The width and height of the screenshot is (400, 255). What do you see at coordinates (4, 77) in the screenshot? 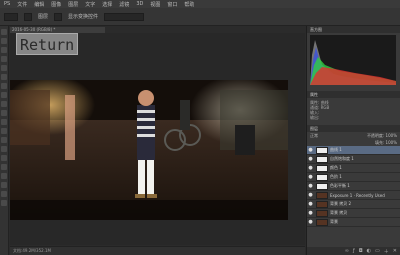
I see `eyedropper-icon` at bounding box center [4, 77].